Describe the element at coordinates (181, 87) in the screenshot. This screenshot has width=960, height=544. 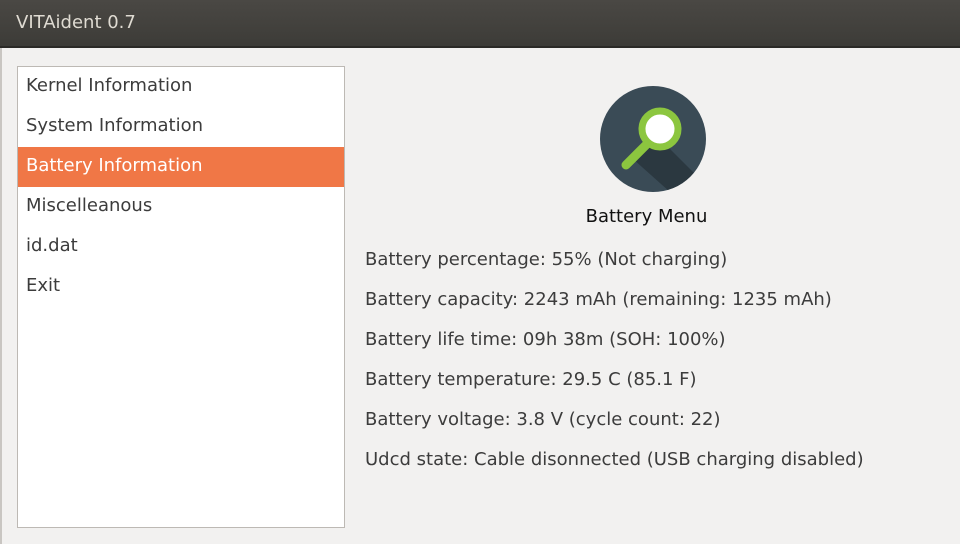
I see `menu-item-kernel-information: Kernel Information` at that location.